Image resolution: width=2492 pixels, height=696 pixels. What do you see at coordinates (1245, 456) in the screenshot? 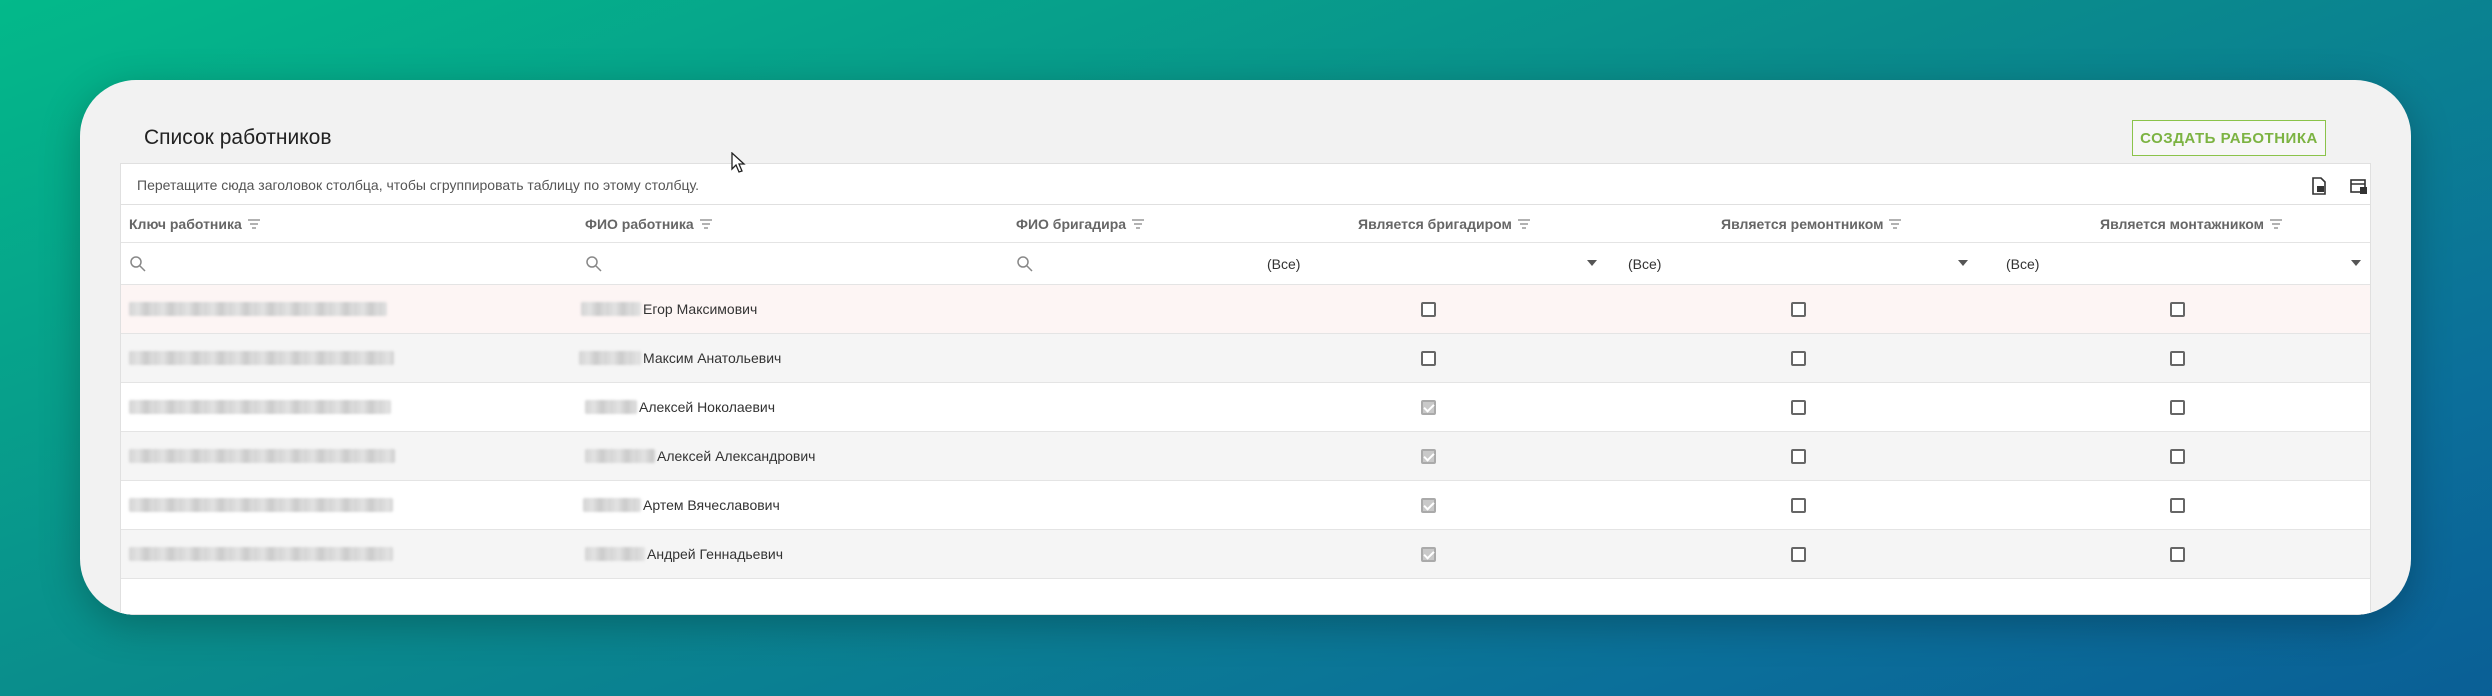
I see `table-row: Алексей Александрович` at bounding box center [1245, 456].